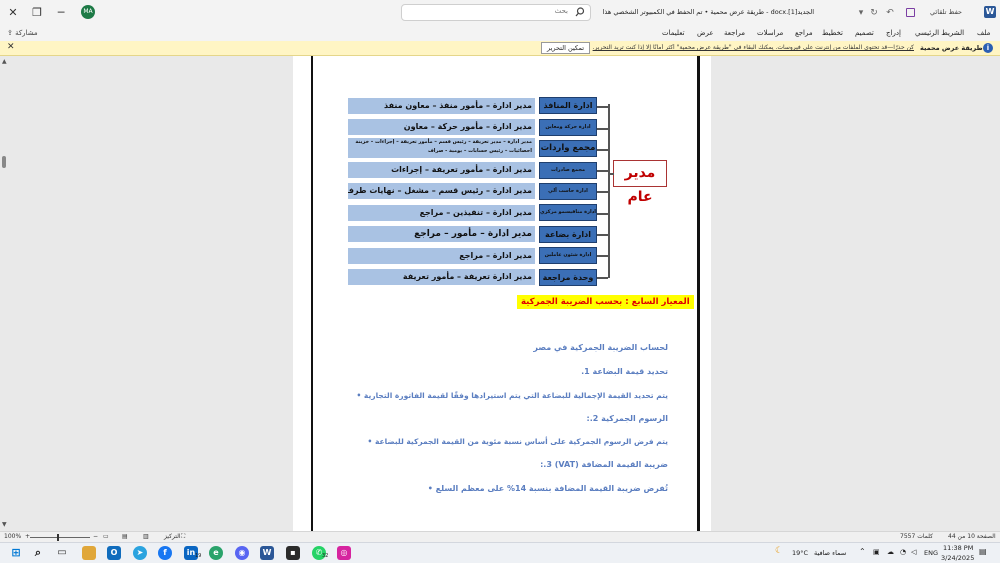 The width and height of the screenshot is (1000, 563). I want to click on discord-icon: ◉, so click(242, 553).